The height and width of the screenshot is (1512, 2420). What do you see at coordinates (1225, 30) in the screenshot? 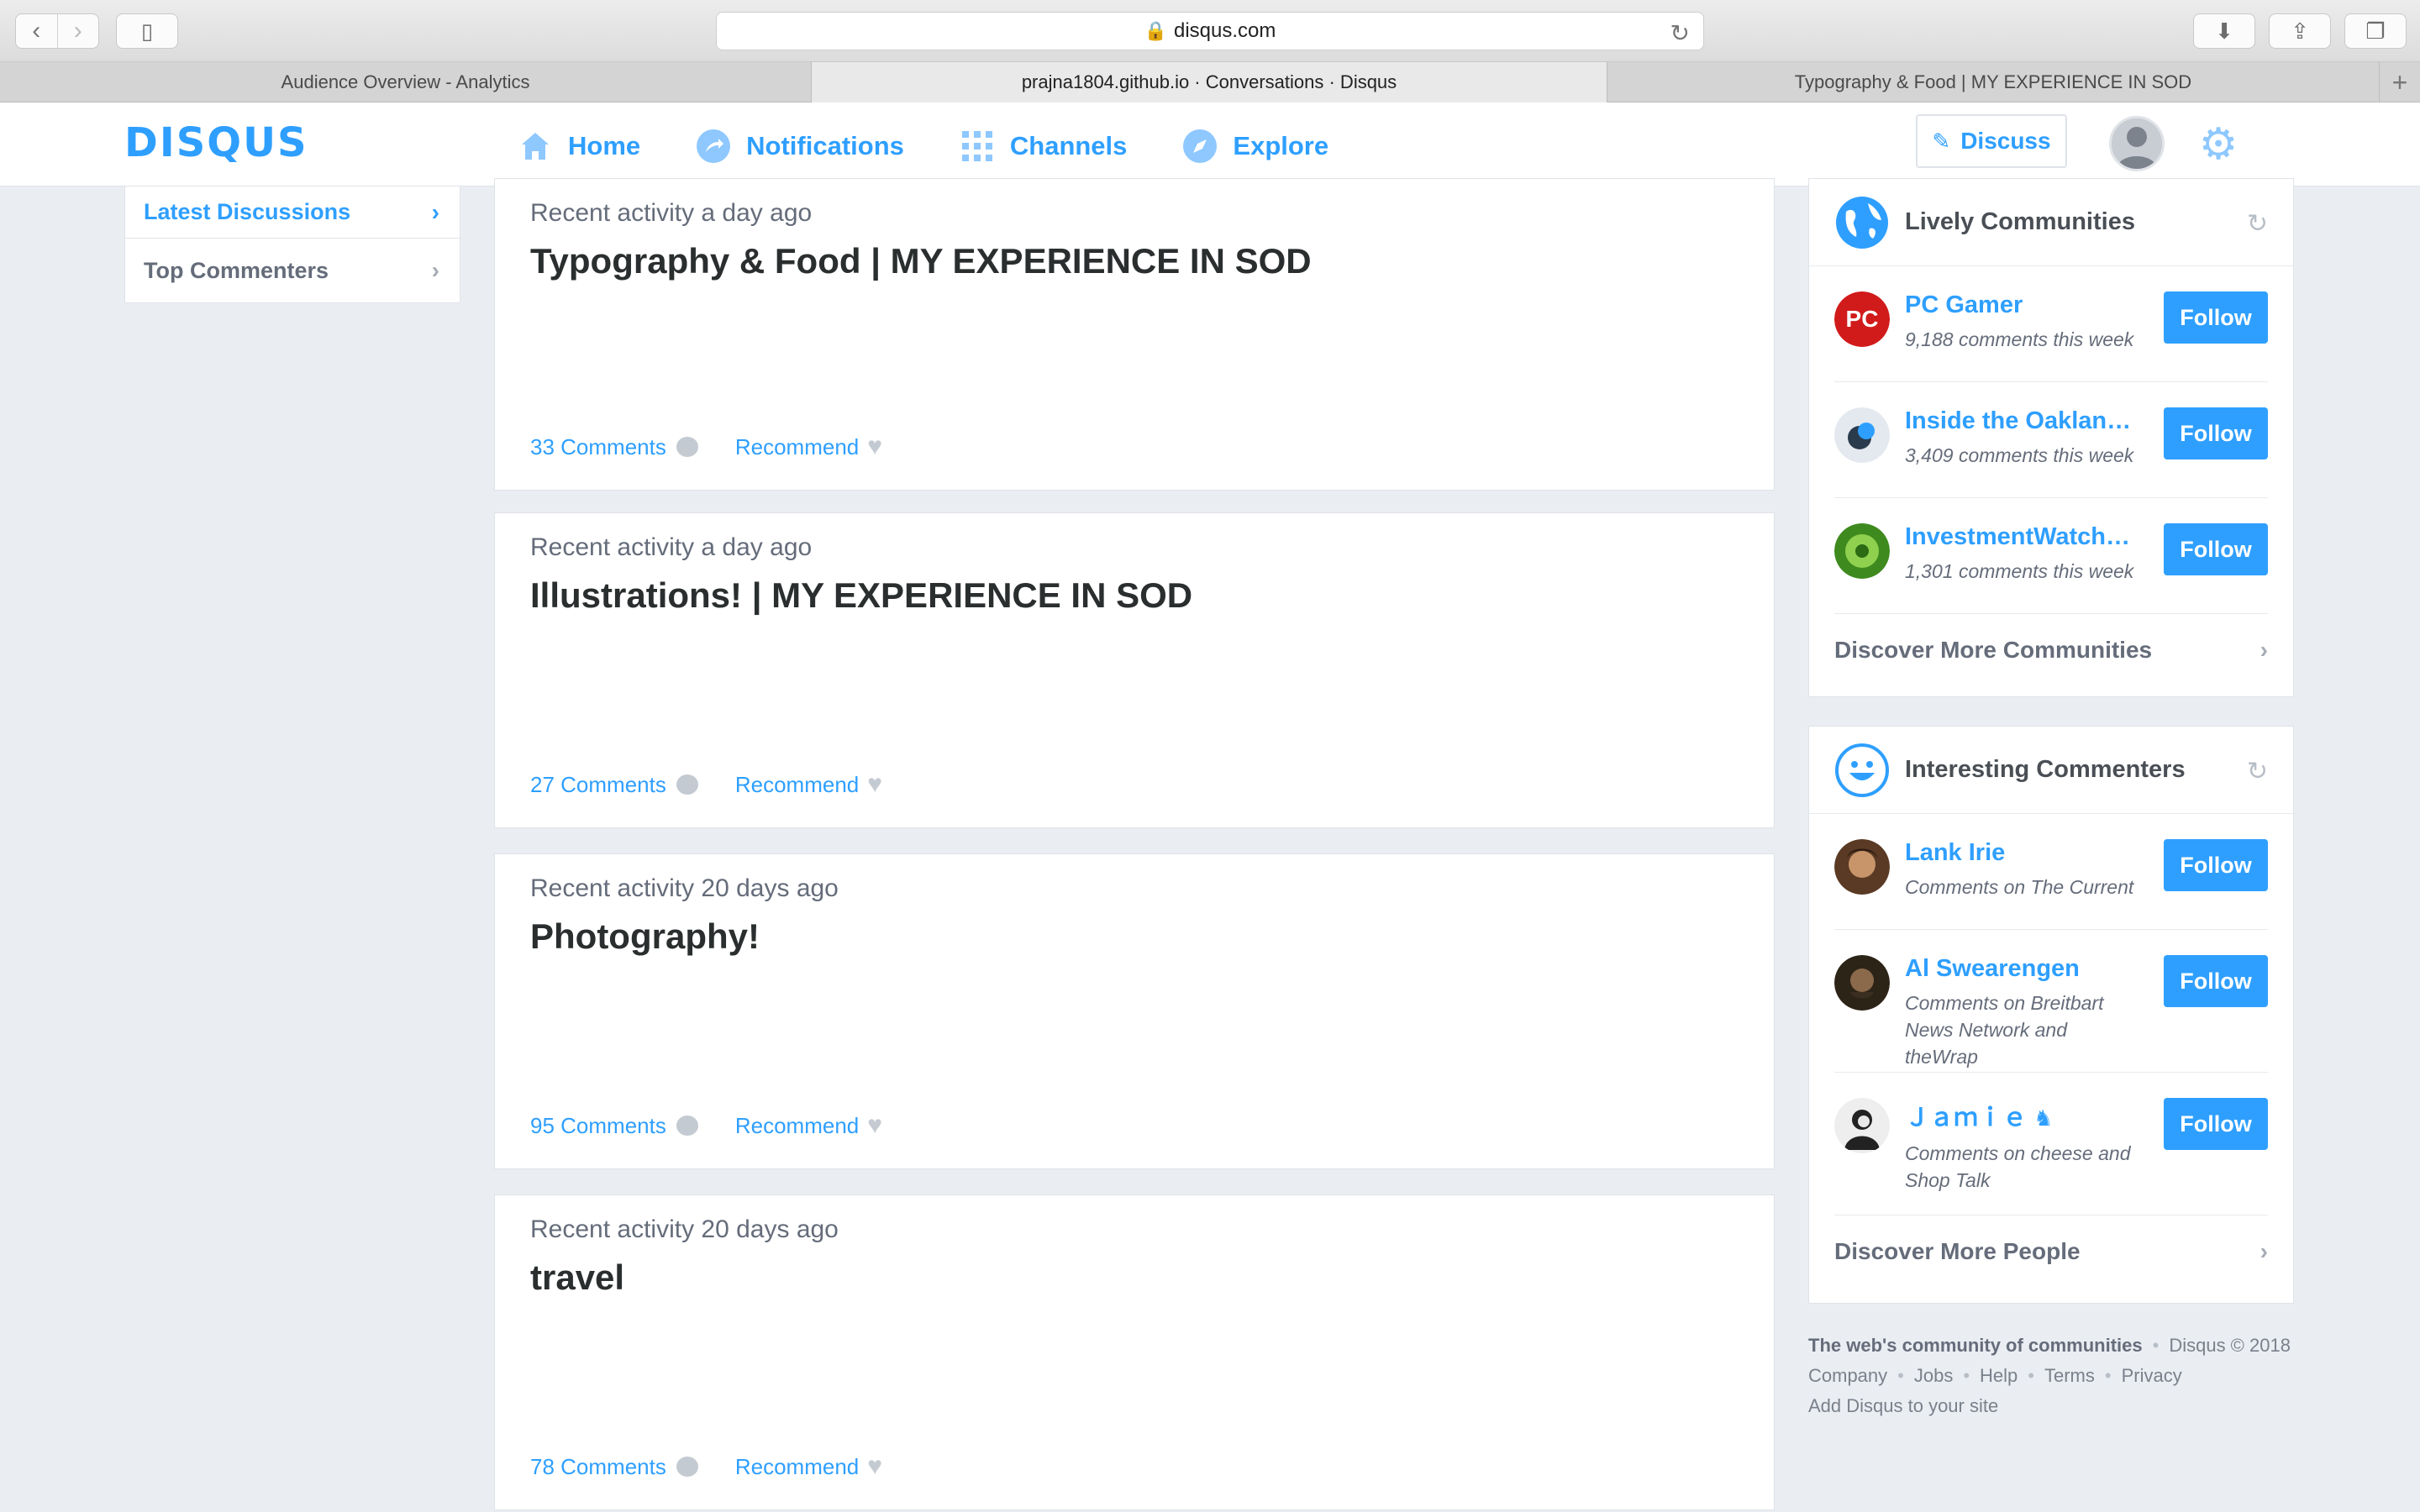
I see `url-text: disqus.com` at bounding box center [1225, 30].